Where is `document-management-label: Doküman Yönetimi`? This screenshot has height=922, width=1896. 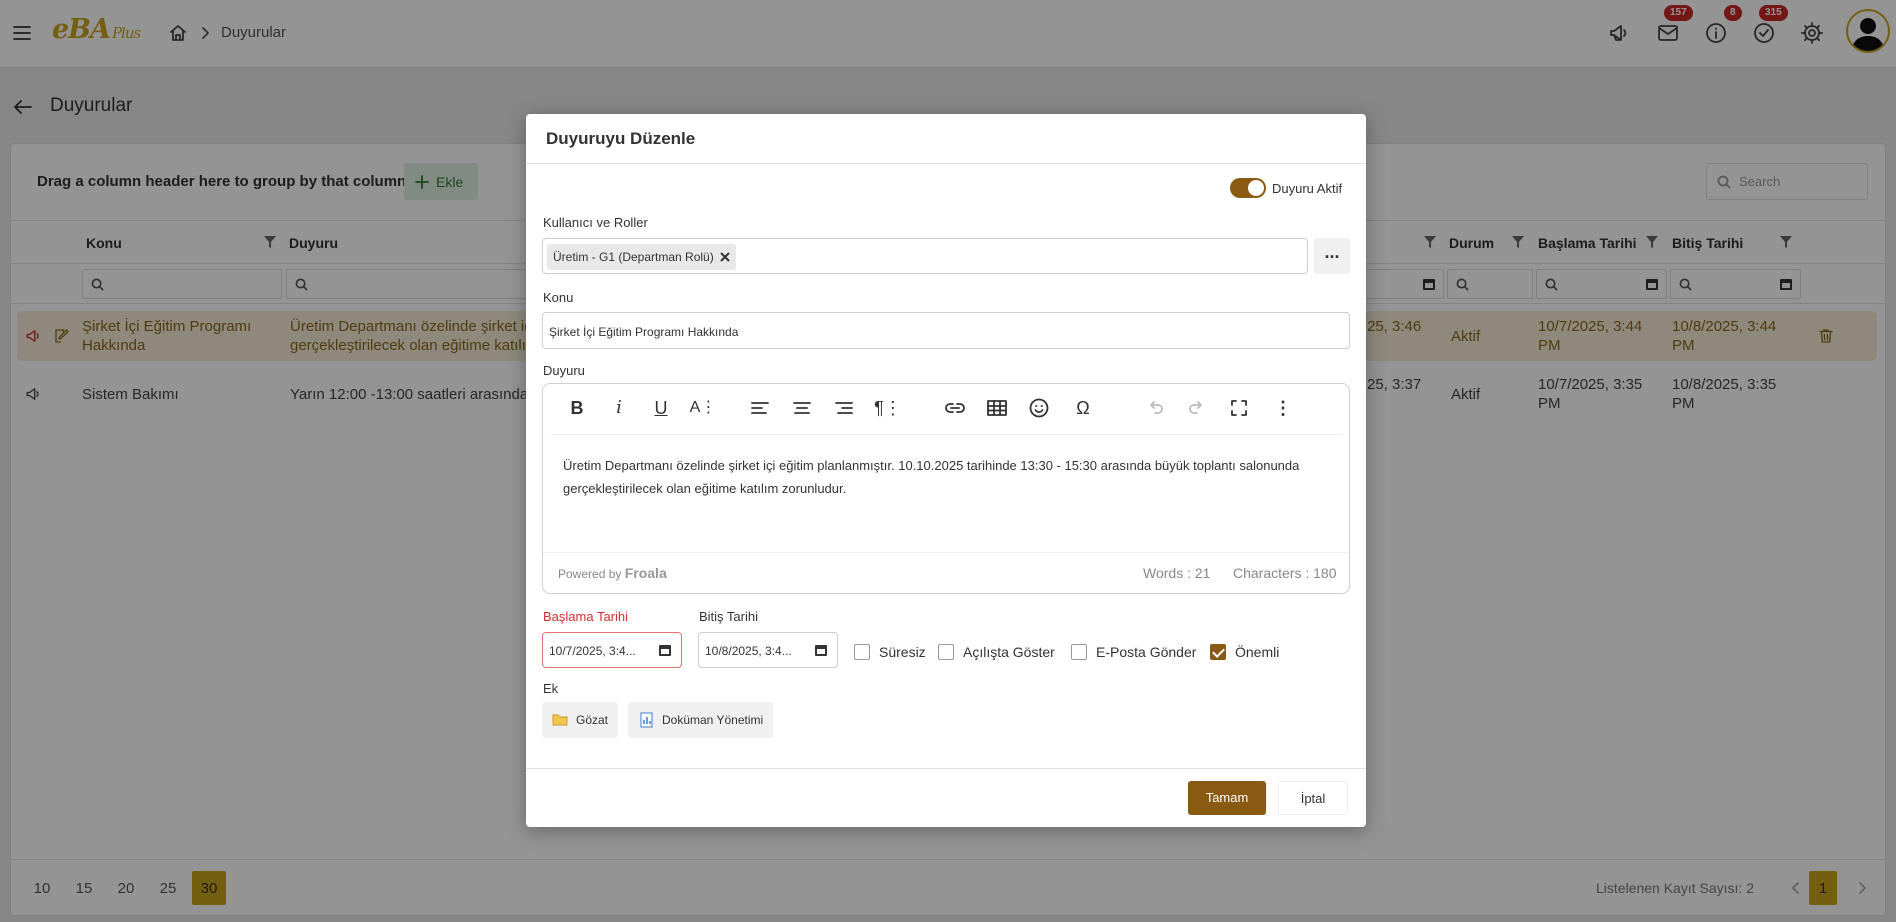 document-management-label: Doküman Yönetimi is located at coordinates (713, 720).